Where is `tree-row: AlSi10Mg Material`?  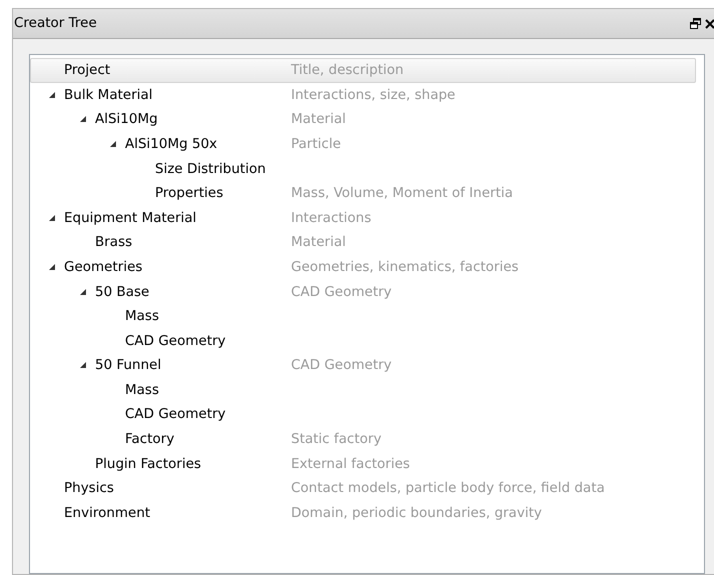 tree-row: AlSi10Mg Material is located at coordinates (363, 119).